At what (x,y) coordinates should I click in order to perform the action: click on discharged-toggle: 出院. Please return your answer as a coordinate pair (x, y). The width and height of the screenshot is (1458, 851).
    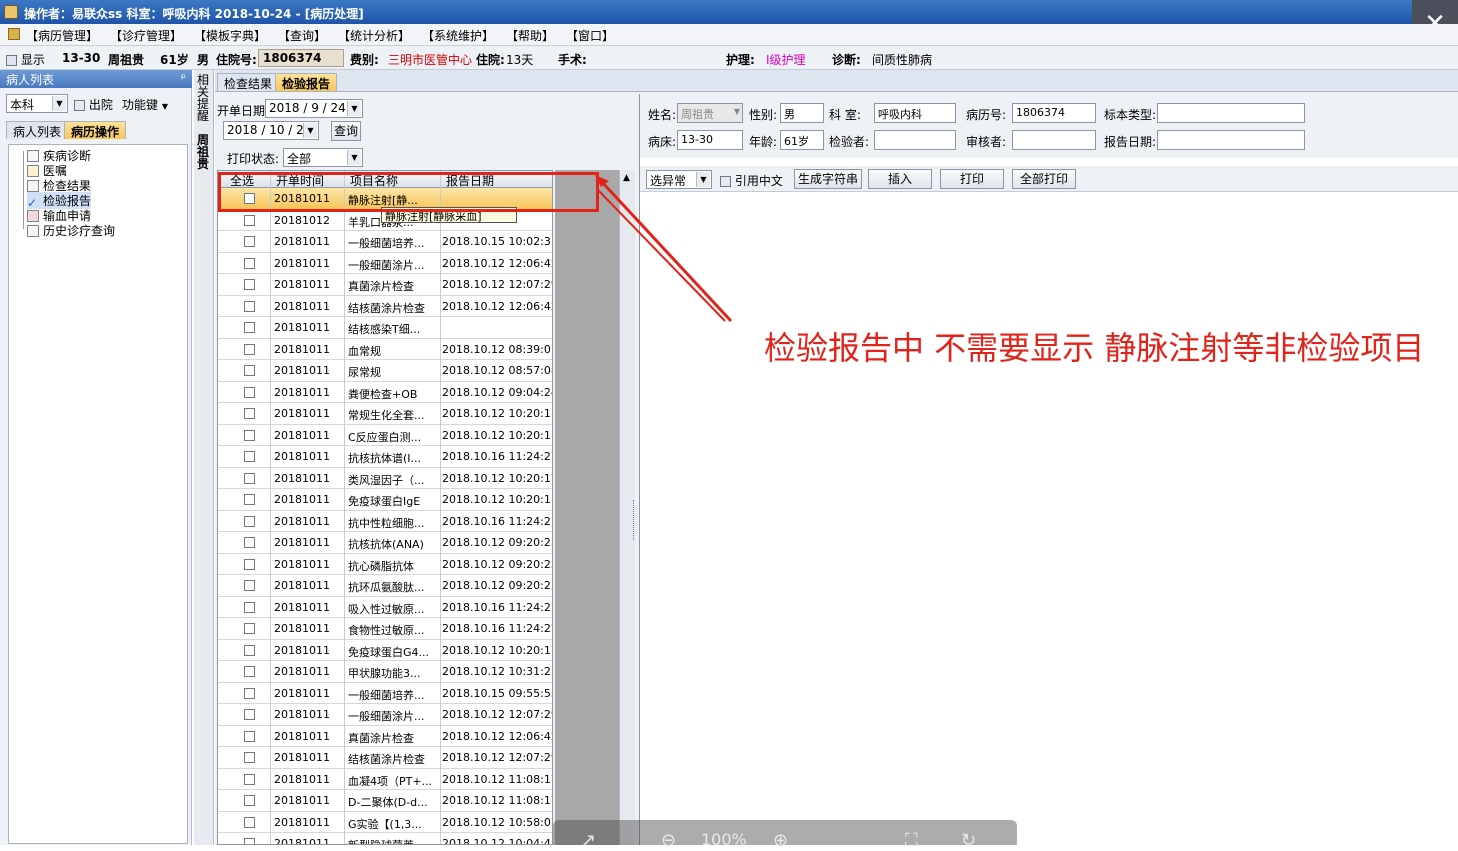
    Looking at the image, I should click on (93, 104).